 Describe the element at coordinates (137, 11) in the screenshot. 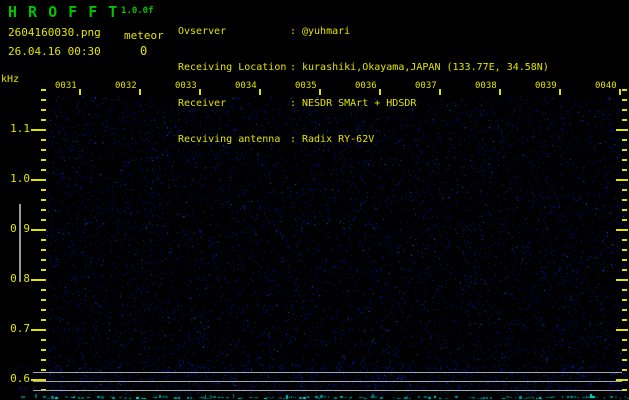

I see `app-version: 1.0.0f` at that location.